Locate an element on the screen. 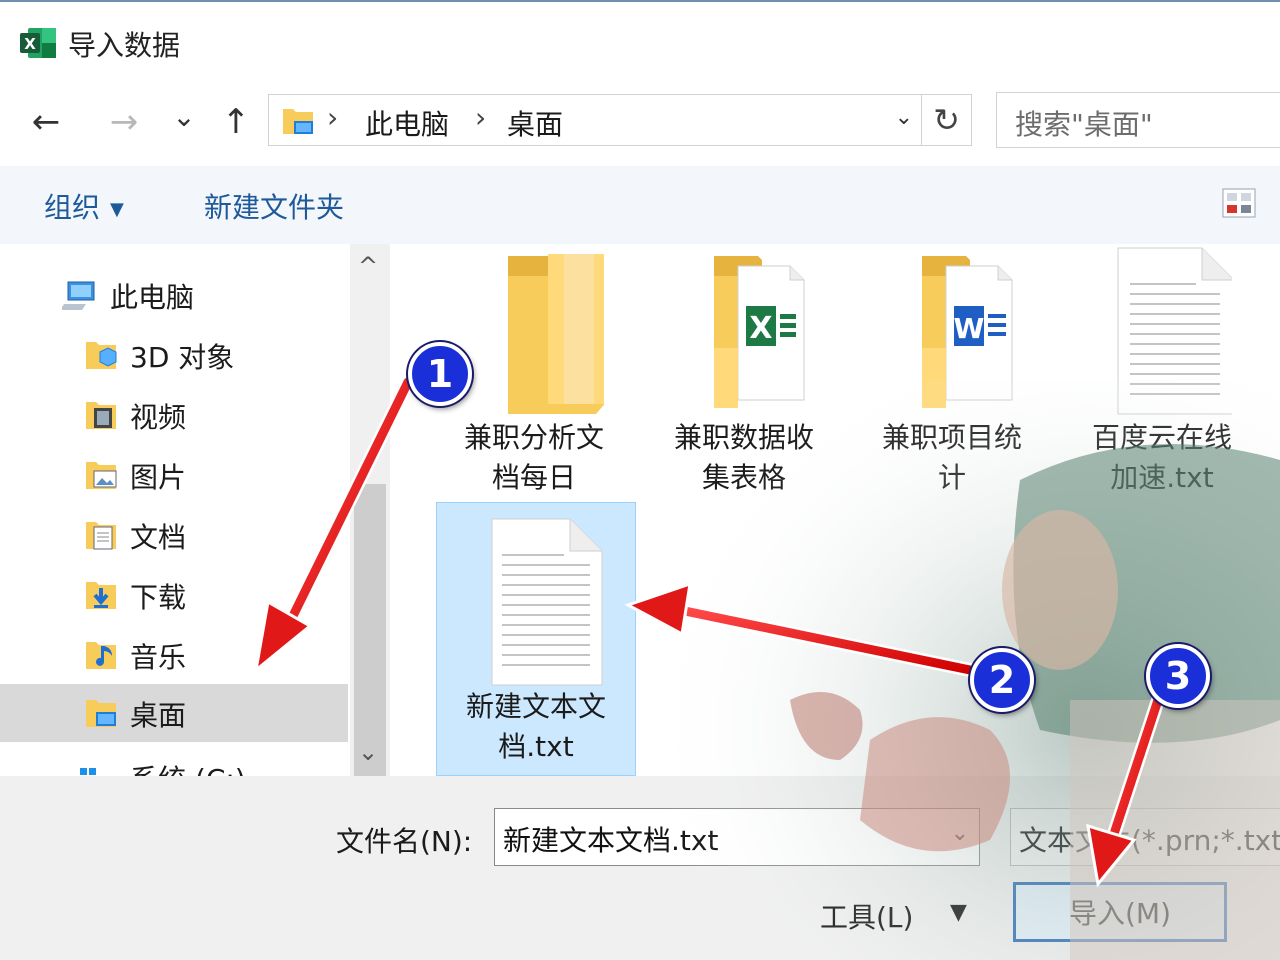 The height and width of the screenshot is (960, 1280). file-name-line: 加速.txt is located at coordinates (1162, 477).